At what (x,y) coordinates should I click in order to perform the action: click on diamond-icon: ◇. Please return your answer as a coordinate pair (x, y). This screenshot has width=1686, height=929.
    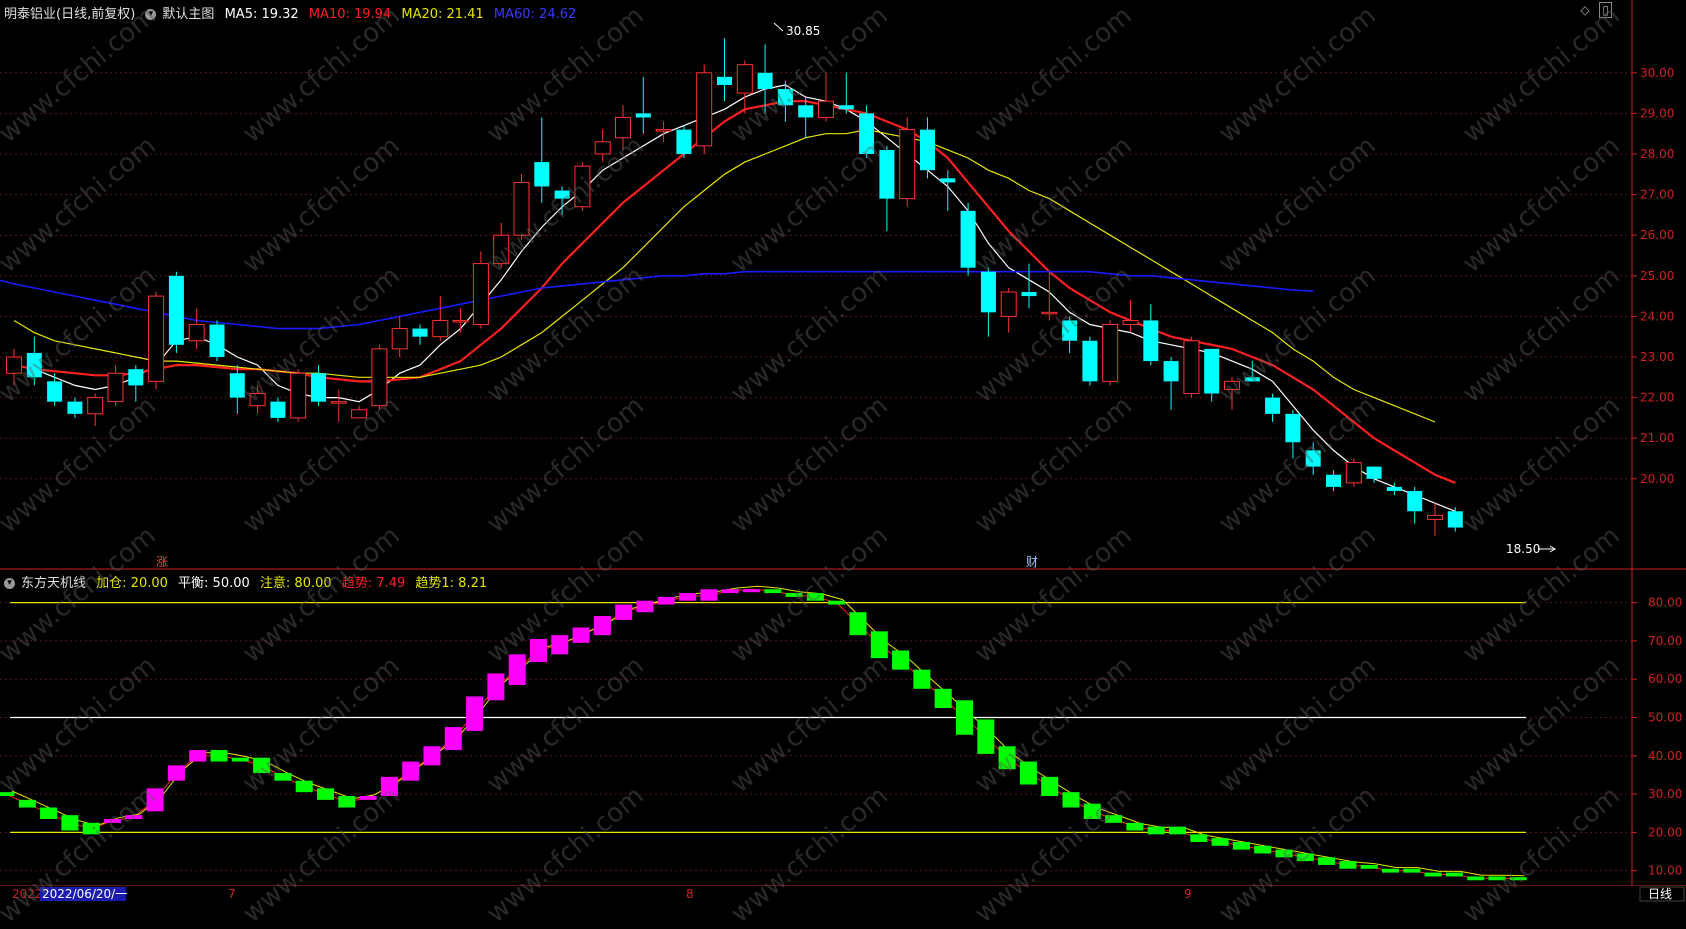
    Looking at the image, I should click on (1584, 10).